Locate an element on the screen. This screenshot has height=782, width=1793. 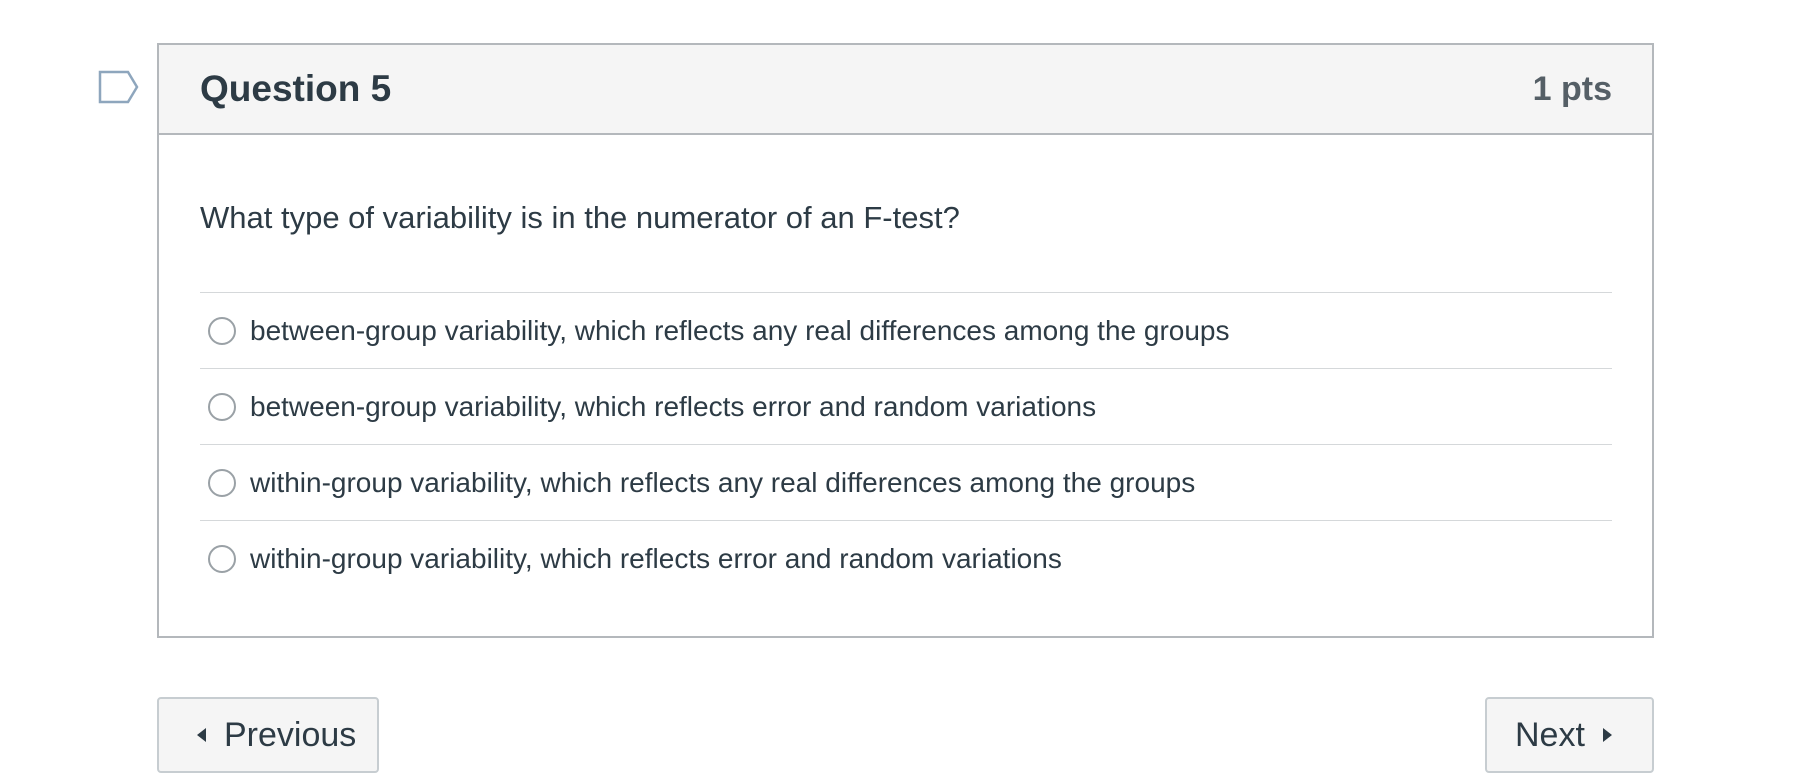
caret-right-icon is located at coordinates (1607, 735).